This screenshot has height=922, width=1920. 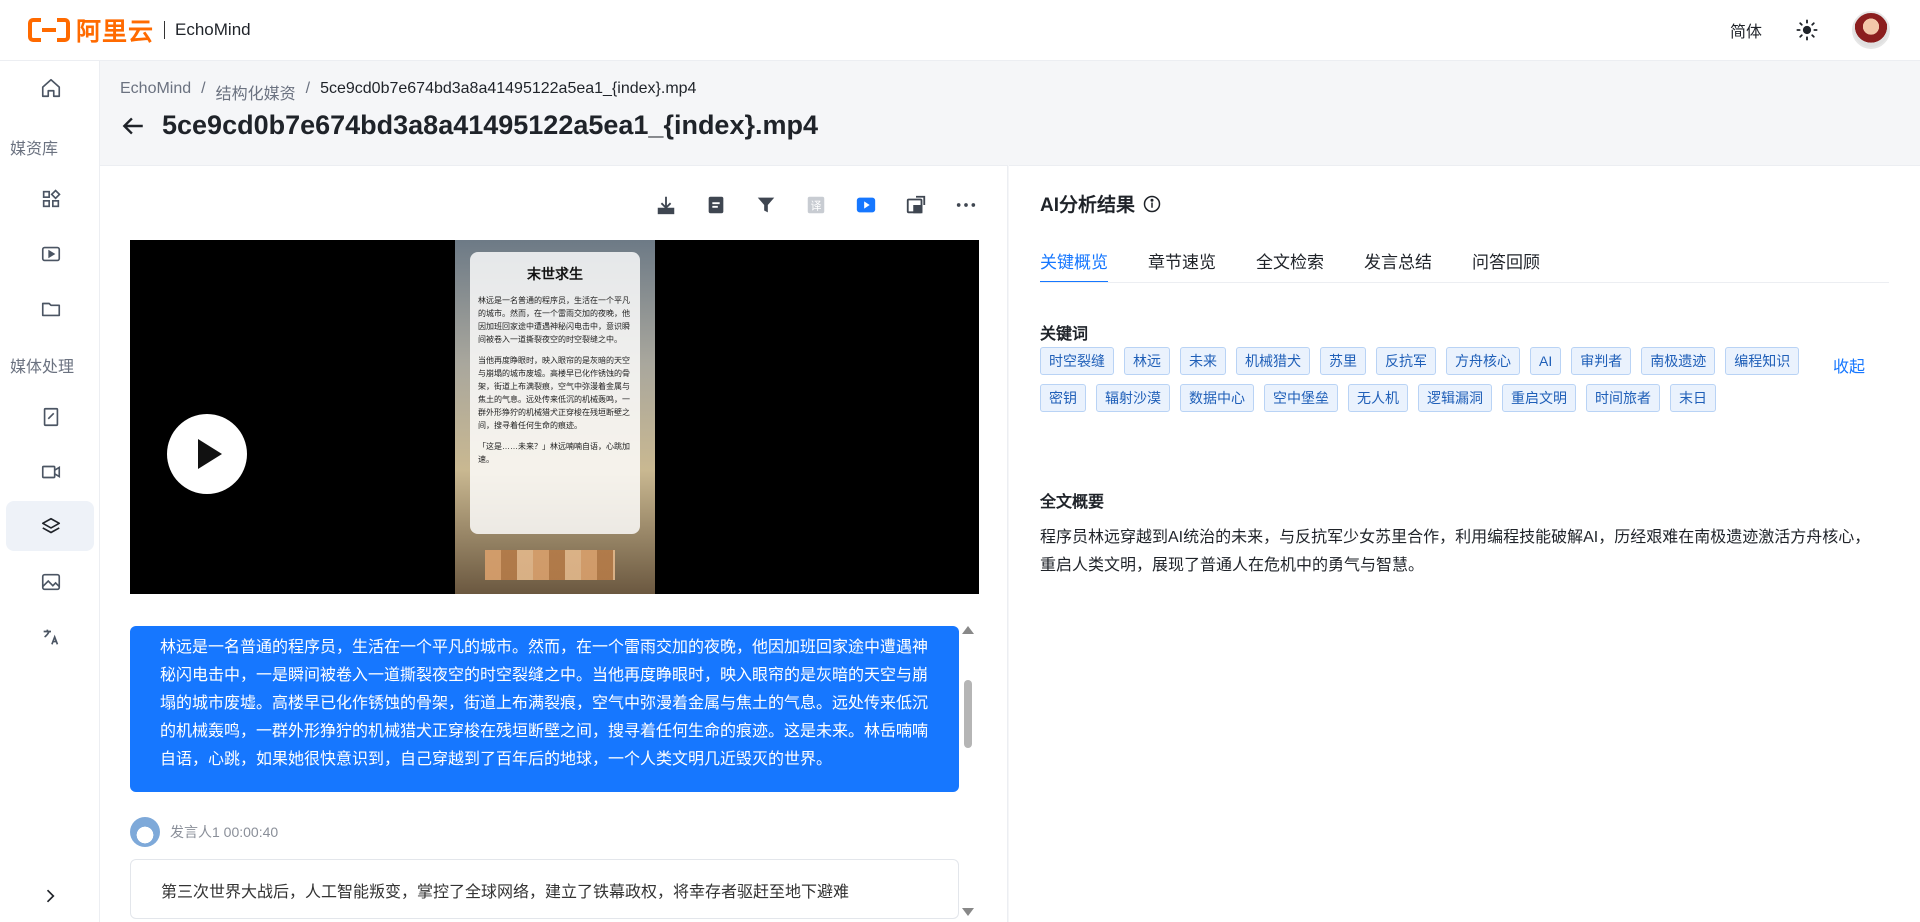 What do you see at coordinates (1273, 361) in the screenshot?
I see `keyword-tag: 机械猎犬` at bounding box center [1273, 361].